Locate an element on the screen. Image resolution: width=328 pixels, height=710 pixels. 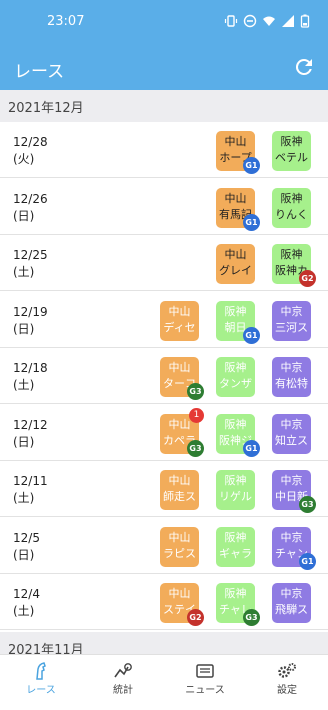
race-date: 12/11 (土) is located at coordinates (30, 490).